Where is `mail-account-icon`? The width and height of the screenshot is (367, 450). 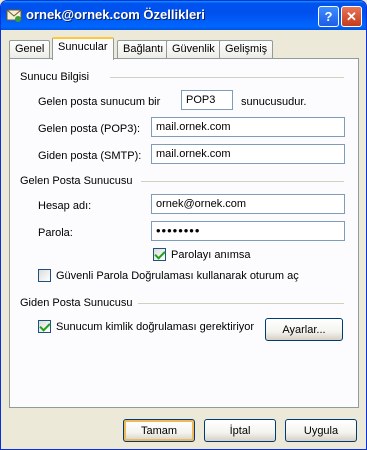
mail-account-icon is located at coordinates (14, 15).